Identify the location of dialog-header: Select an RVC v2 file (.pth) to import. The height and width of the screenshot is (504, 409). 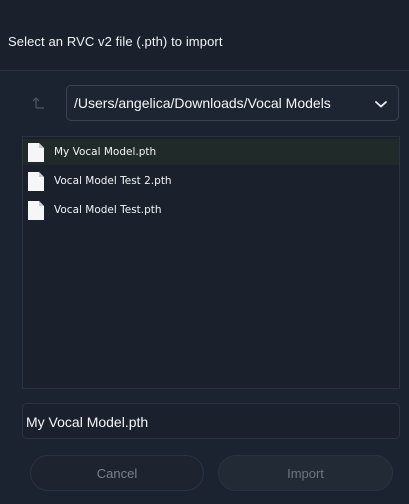
(204, 35).